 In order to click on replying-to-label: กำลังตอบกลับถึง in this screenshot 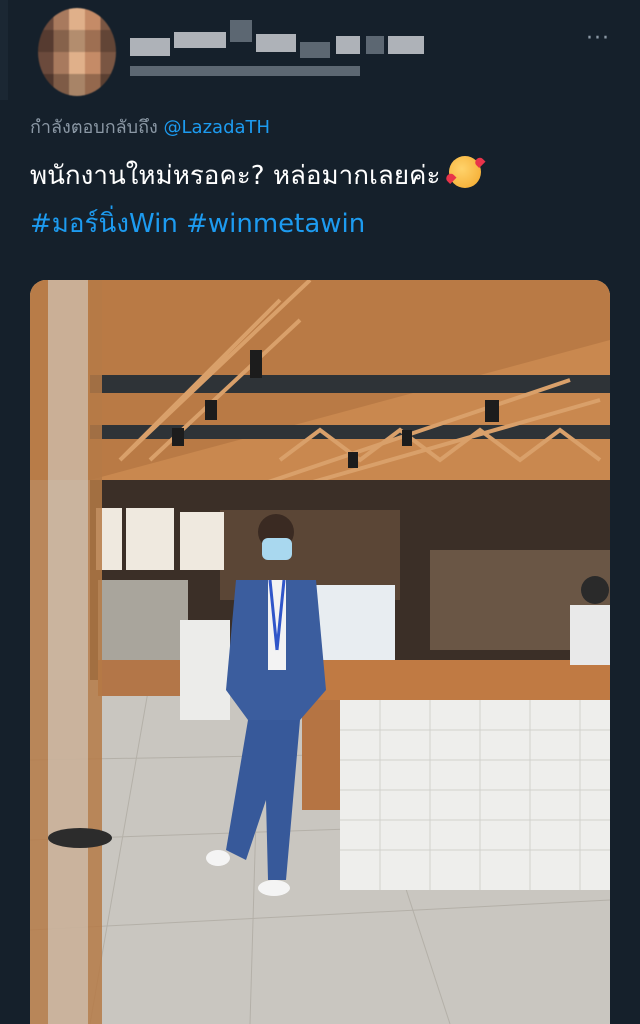, I will do `click(94, 127)`.